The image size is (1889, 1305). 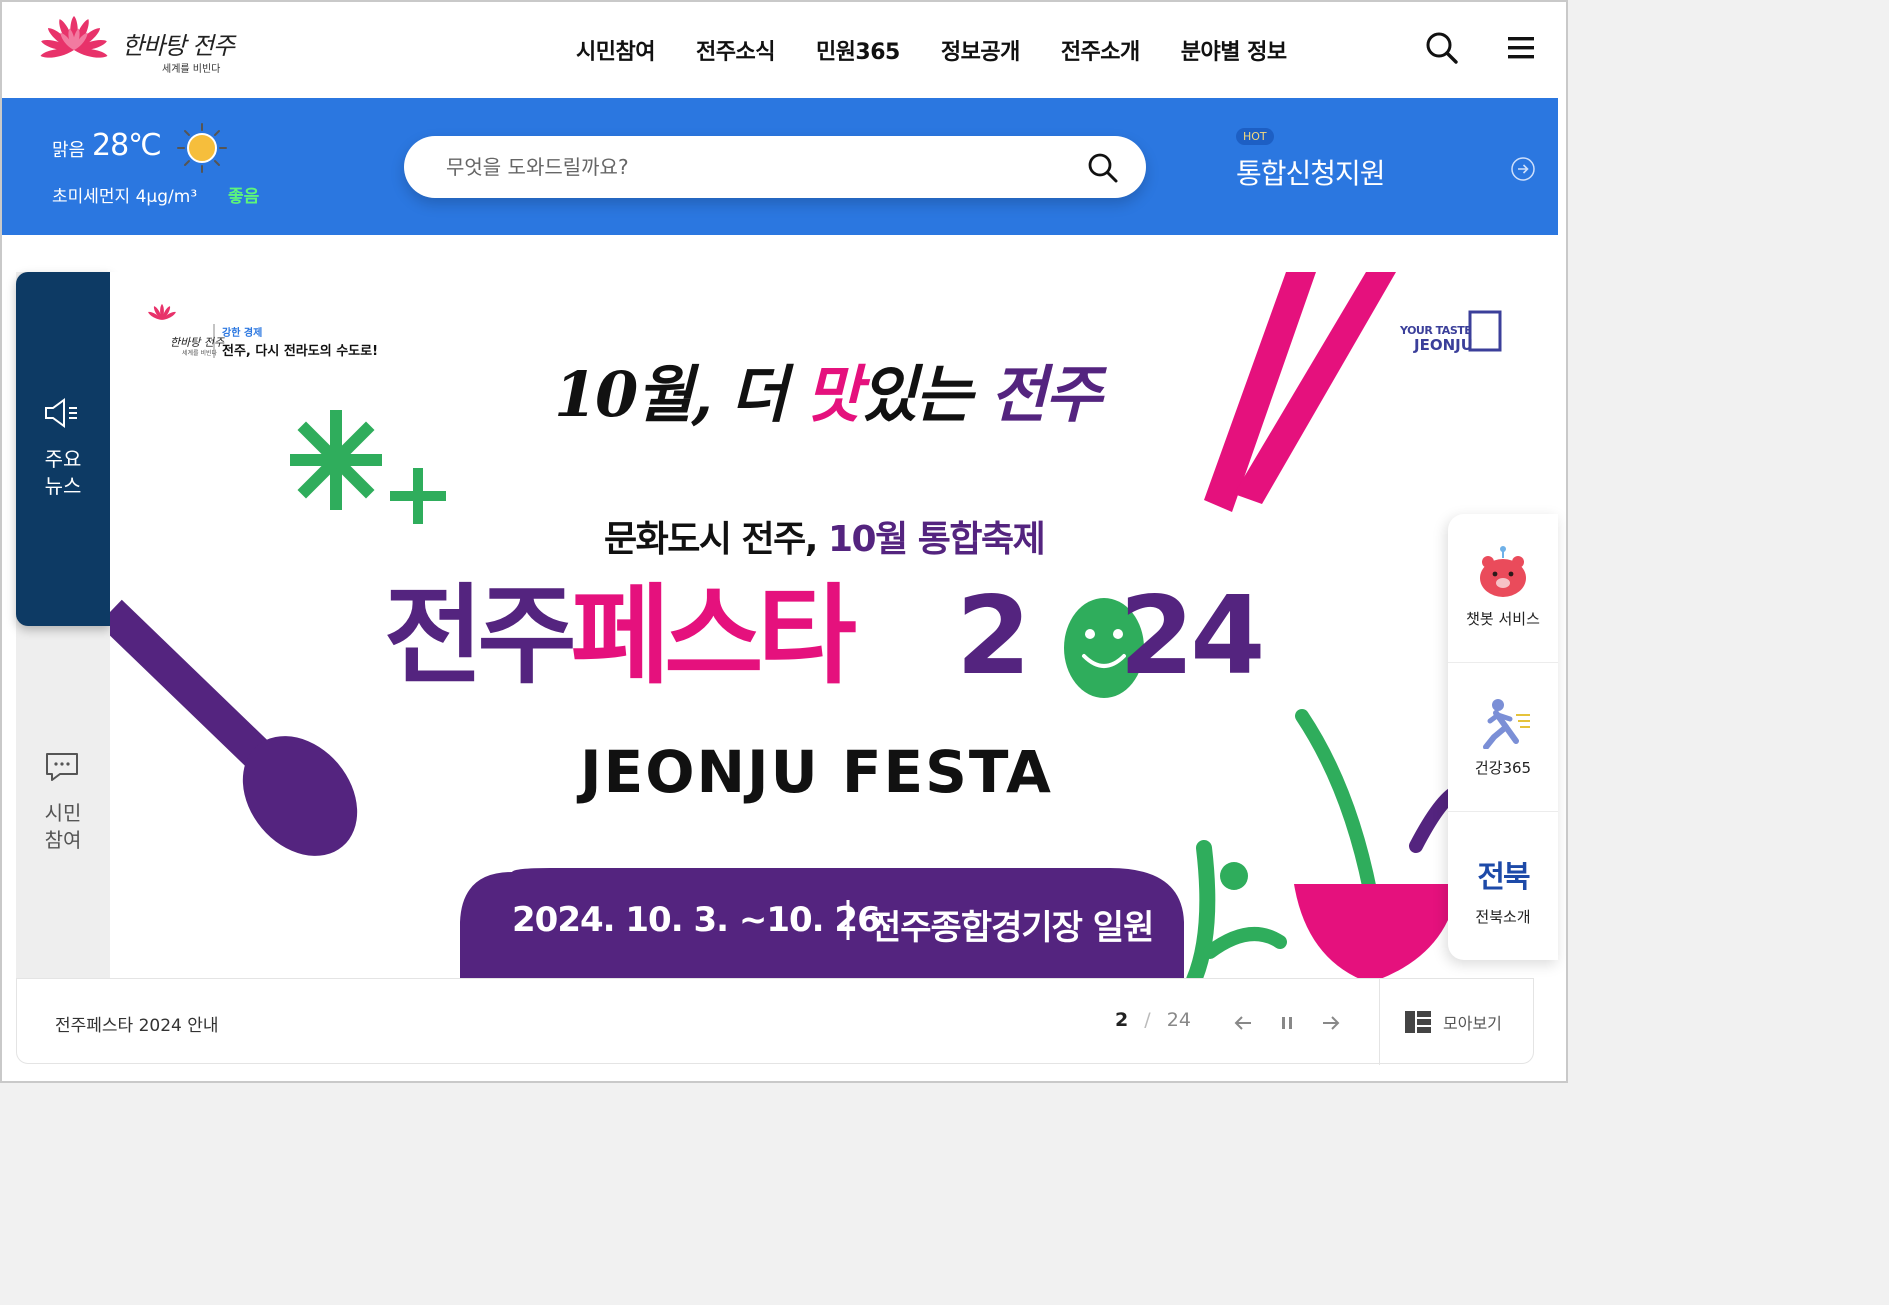 I want to click on left-nav-label: 시민 참여, so click(x=63, y=826).